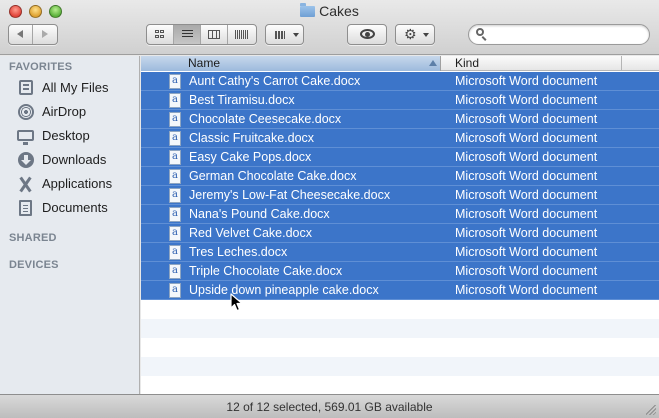  I want to click on view-as-icons-button, so click(160, 34).